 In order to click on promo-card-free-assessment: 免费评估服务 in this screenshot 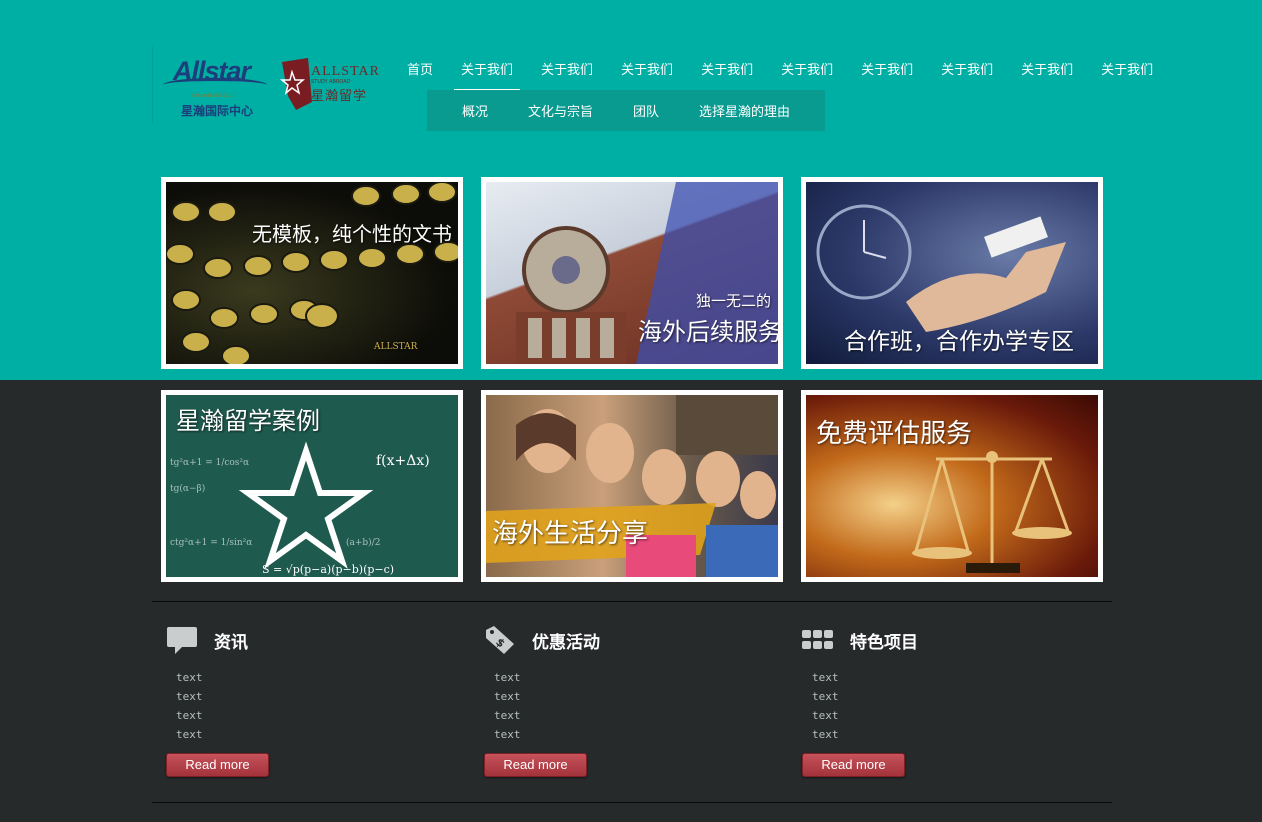, I will do `click(952, 486)`.